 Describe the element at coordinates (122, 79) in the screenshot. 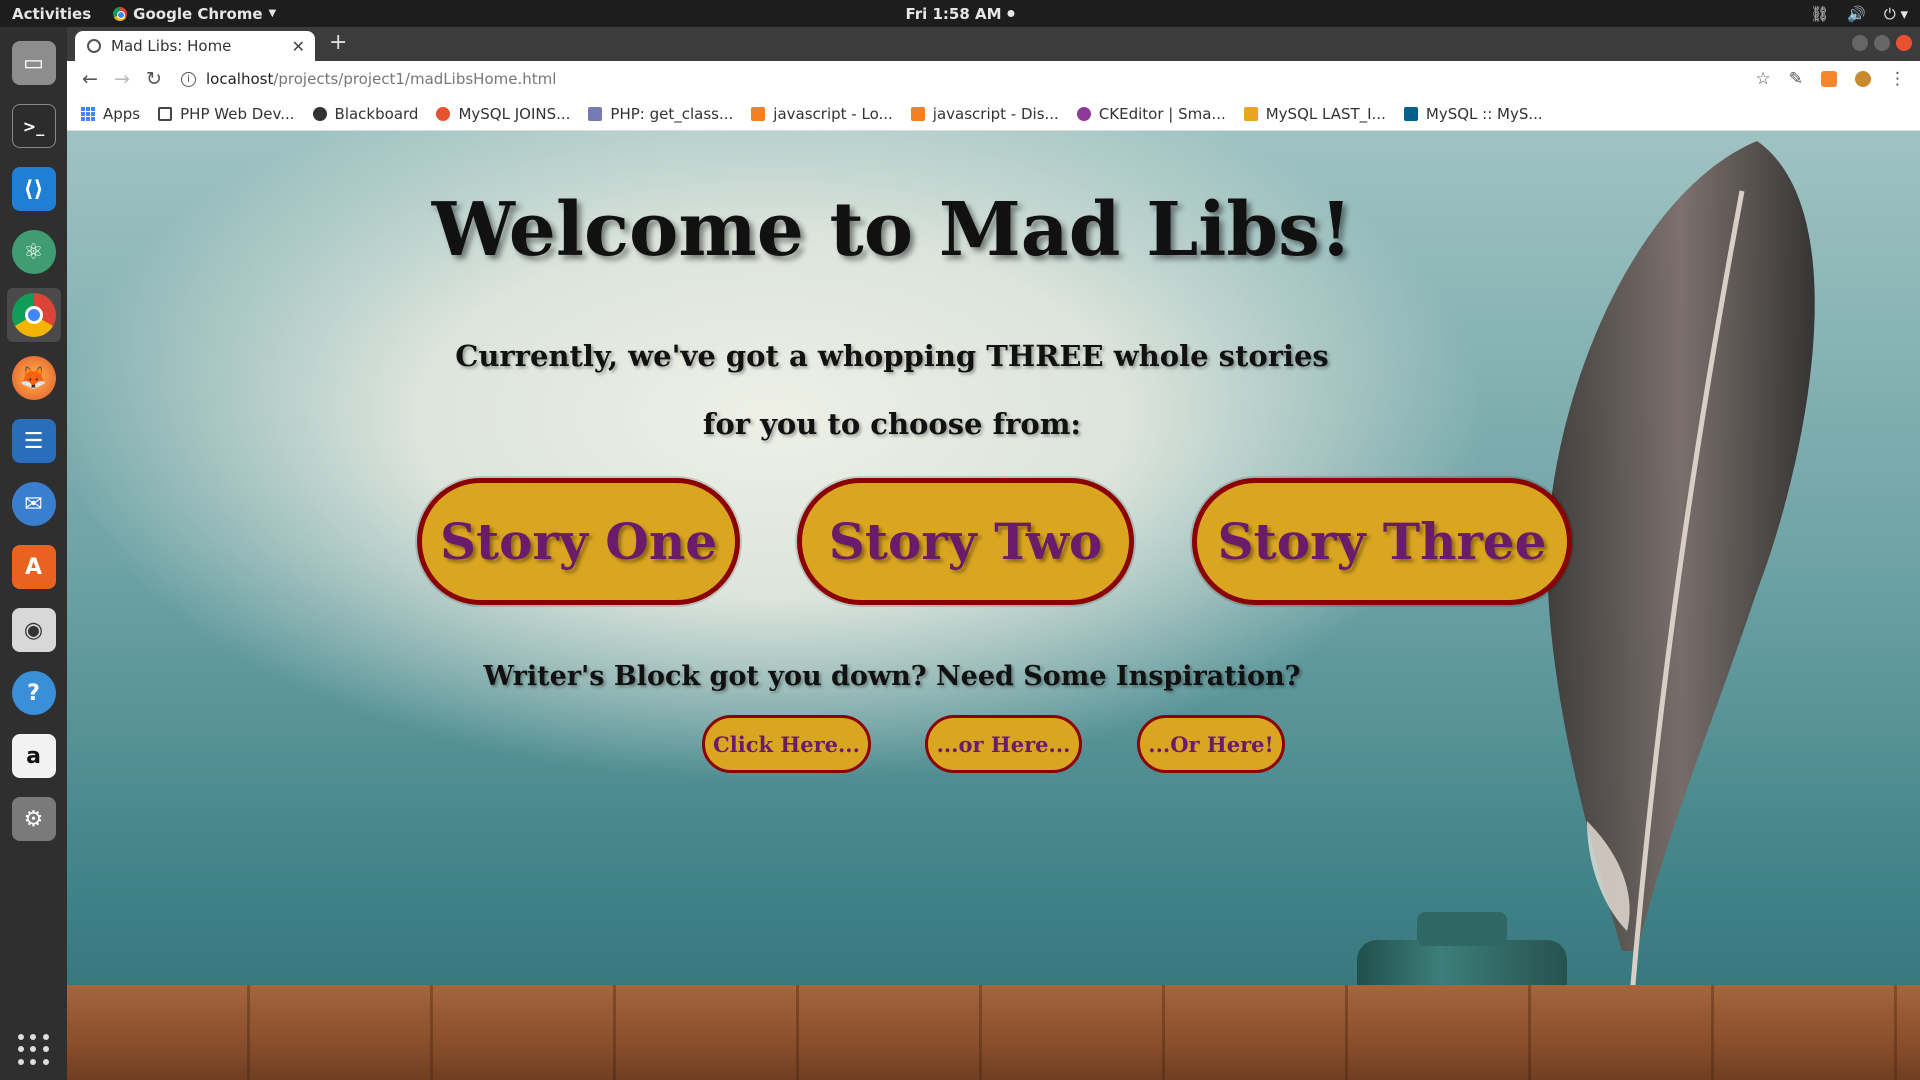

I see `forward-arrow-icon: →` at that location.